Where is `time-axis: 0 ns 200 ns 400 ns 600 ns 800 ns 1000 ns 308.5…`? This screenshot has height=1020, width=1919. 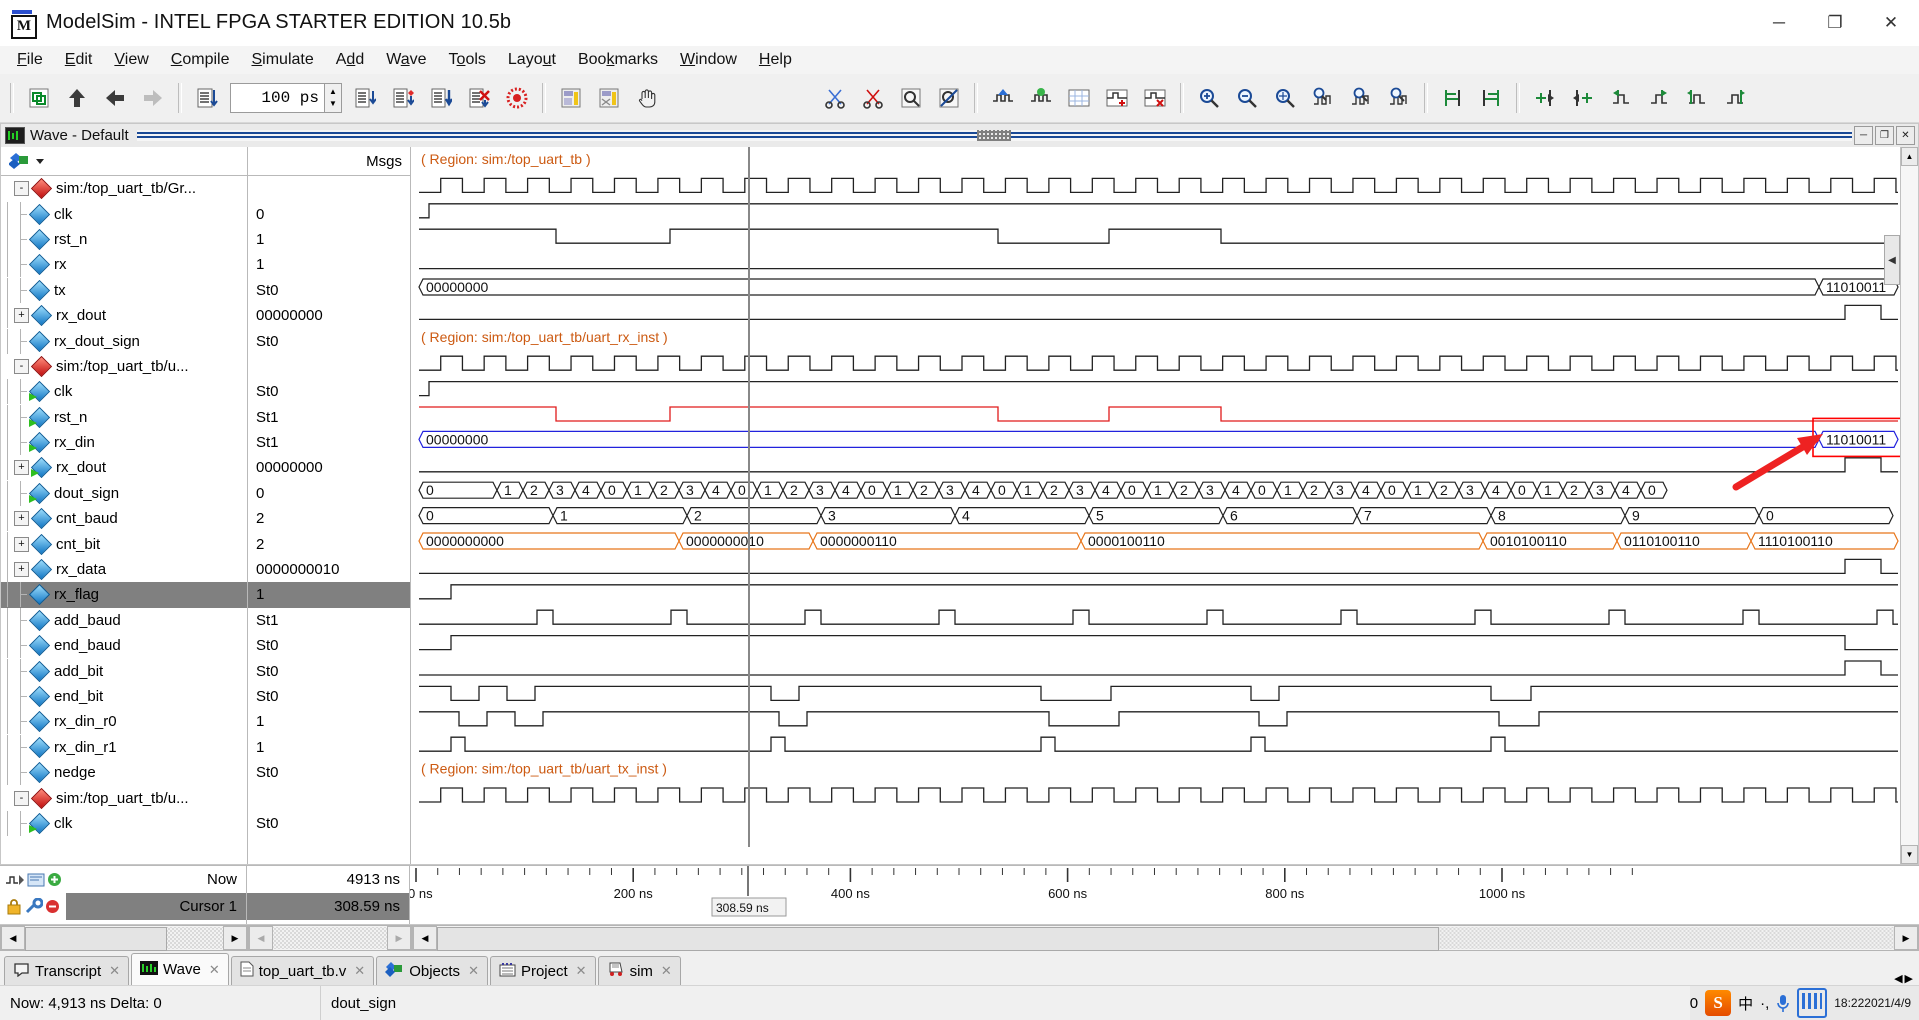 time-axis: 0 ns 200 ns 400 ns 600 ns 800 ns 1000 ns 308.5… is located at coordinates (1164, 895).